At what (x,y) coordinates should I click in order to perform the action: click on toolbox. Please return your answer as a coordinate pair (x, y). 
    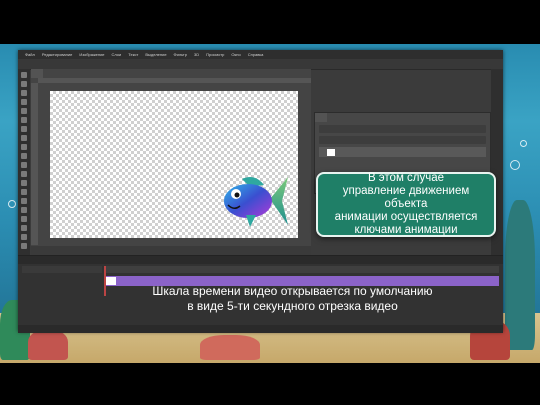
    Looking at the image, I should click on (24, 162).